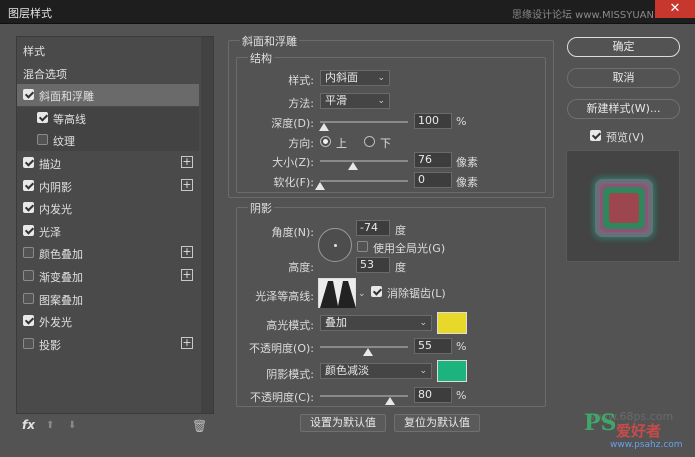 The image size is (695, 457). Describe the element at coordinates (55, 187) in the screenshot. I see `style-list-item-label: 内阴影` at that location.